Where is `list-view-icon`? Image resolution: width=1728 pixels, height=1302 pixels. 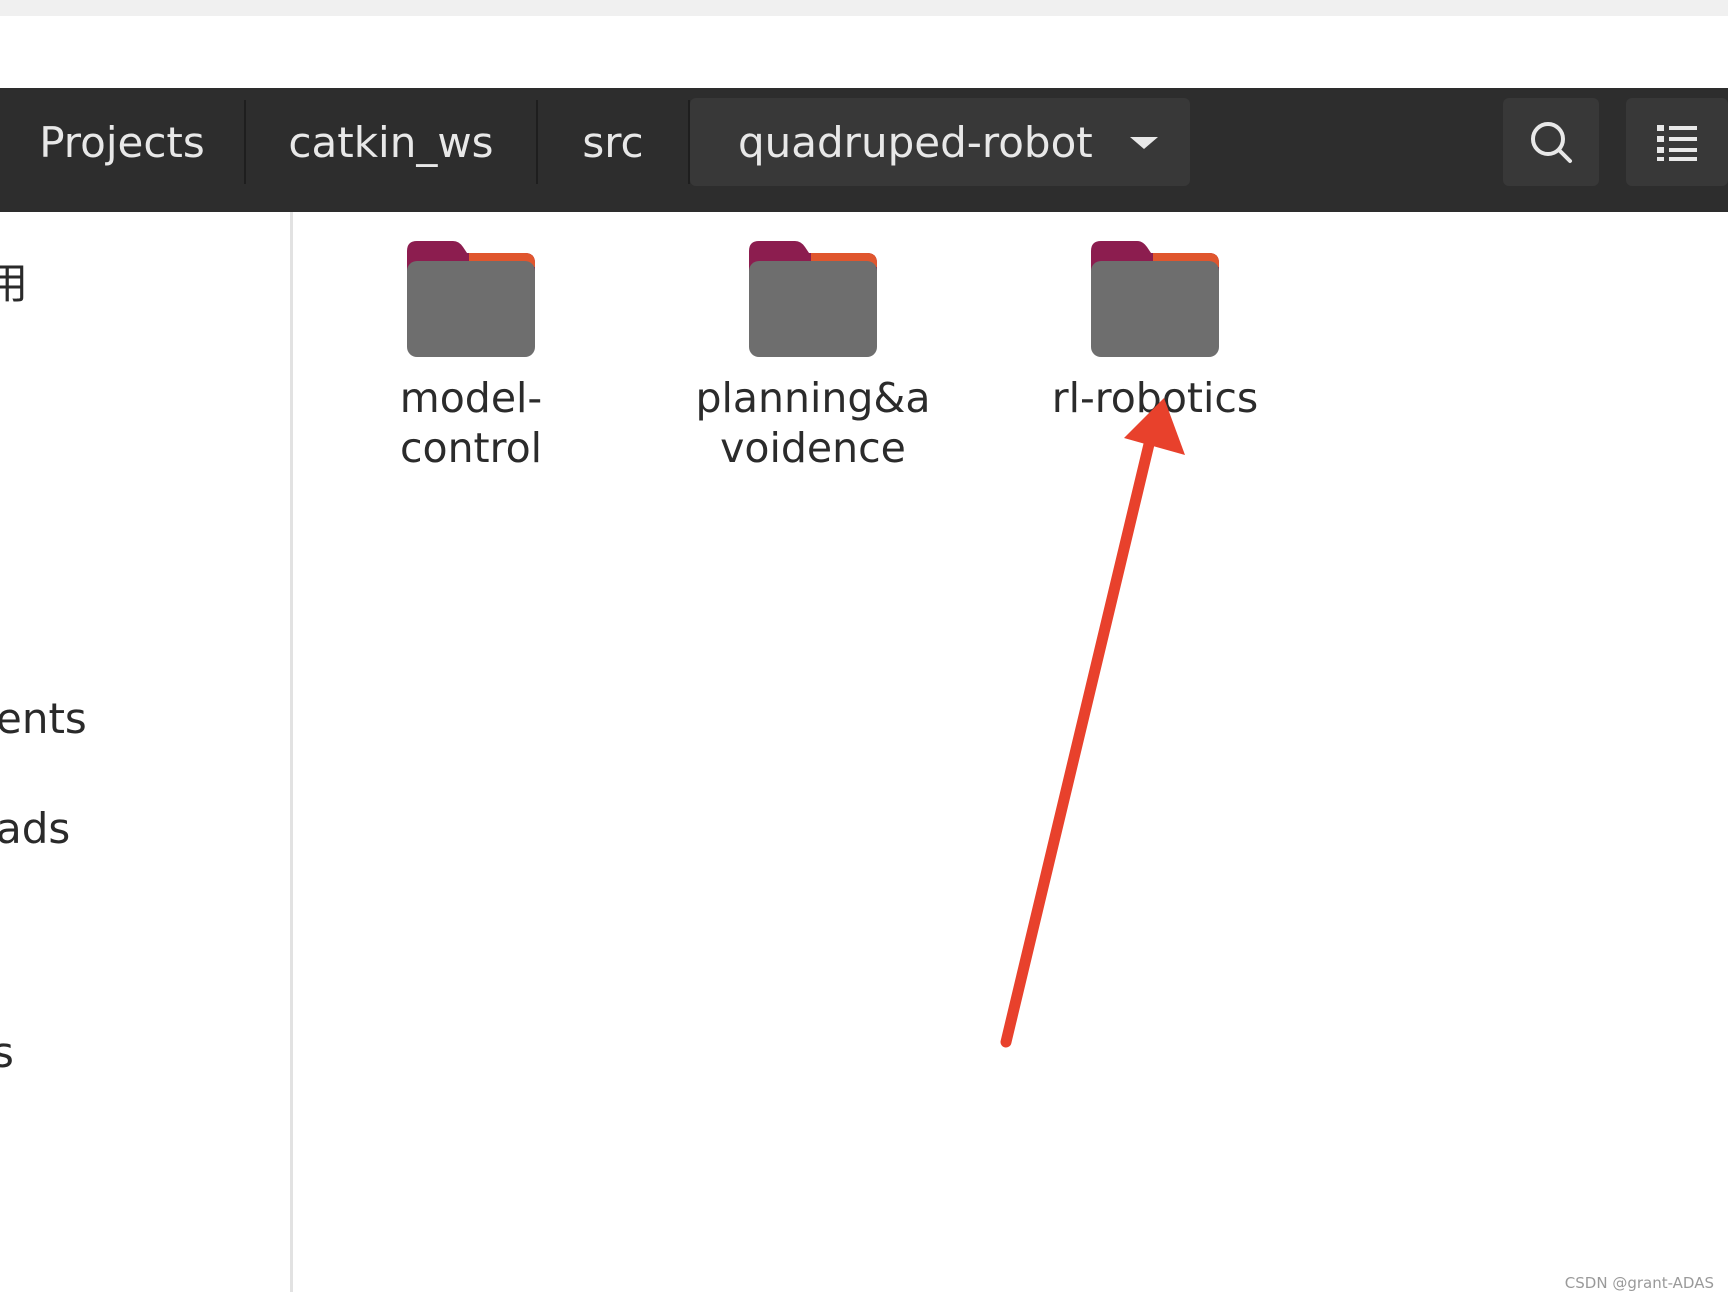 list-view-icon is located at coordinates (1677, 143).